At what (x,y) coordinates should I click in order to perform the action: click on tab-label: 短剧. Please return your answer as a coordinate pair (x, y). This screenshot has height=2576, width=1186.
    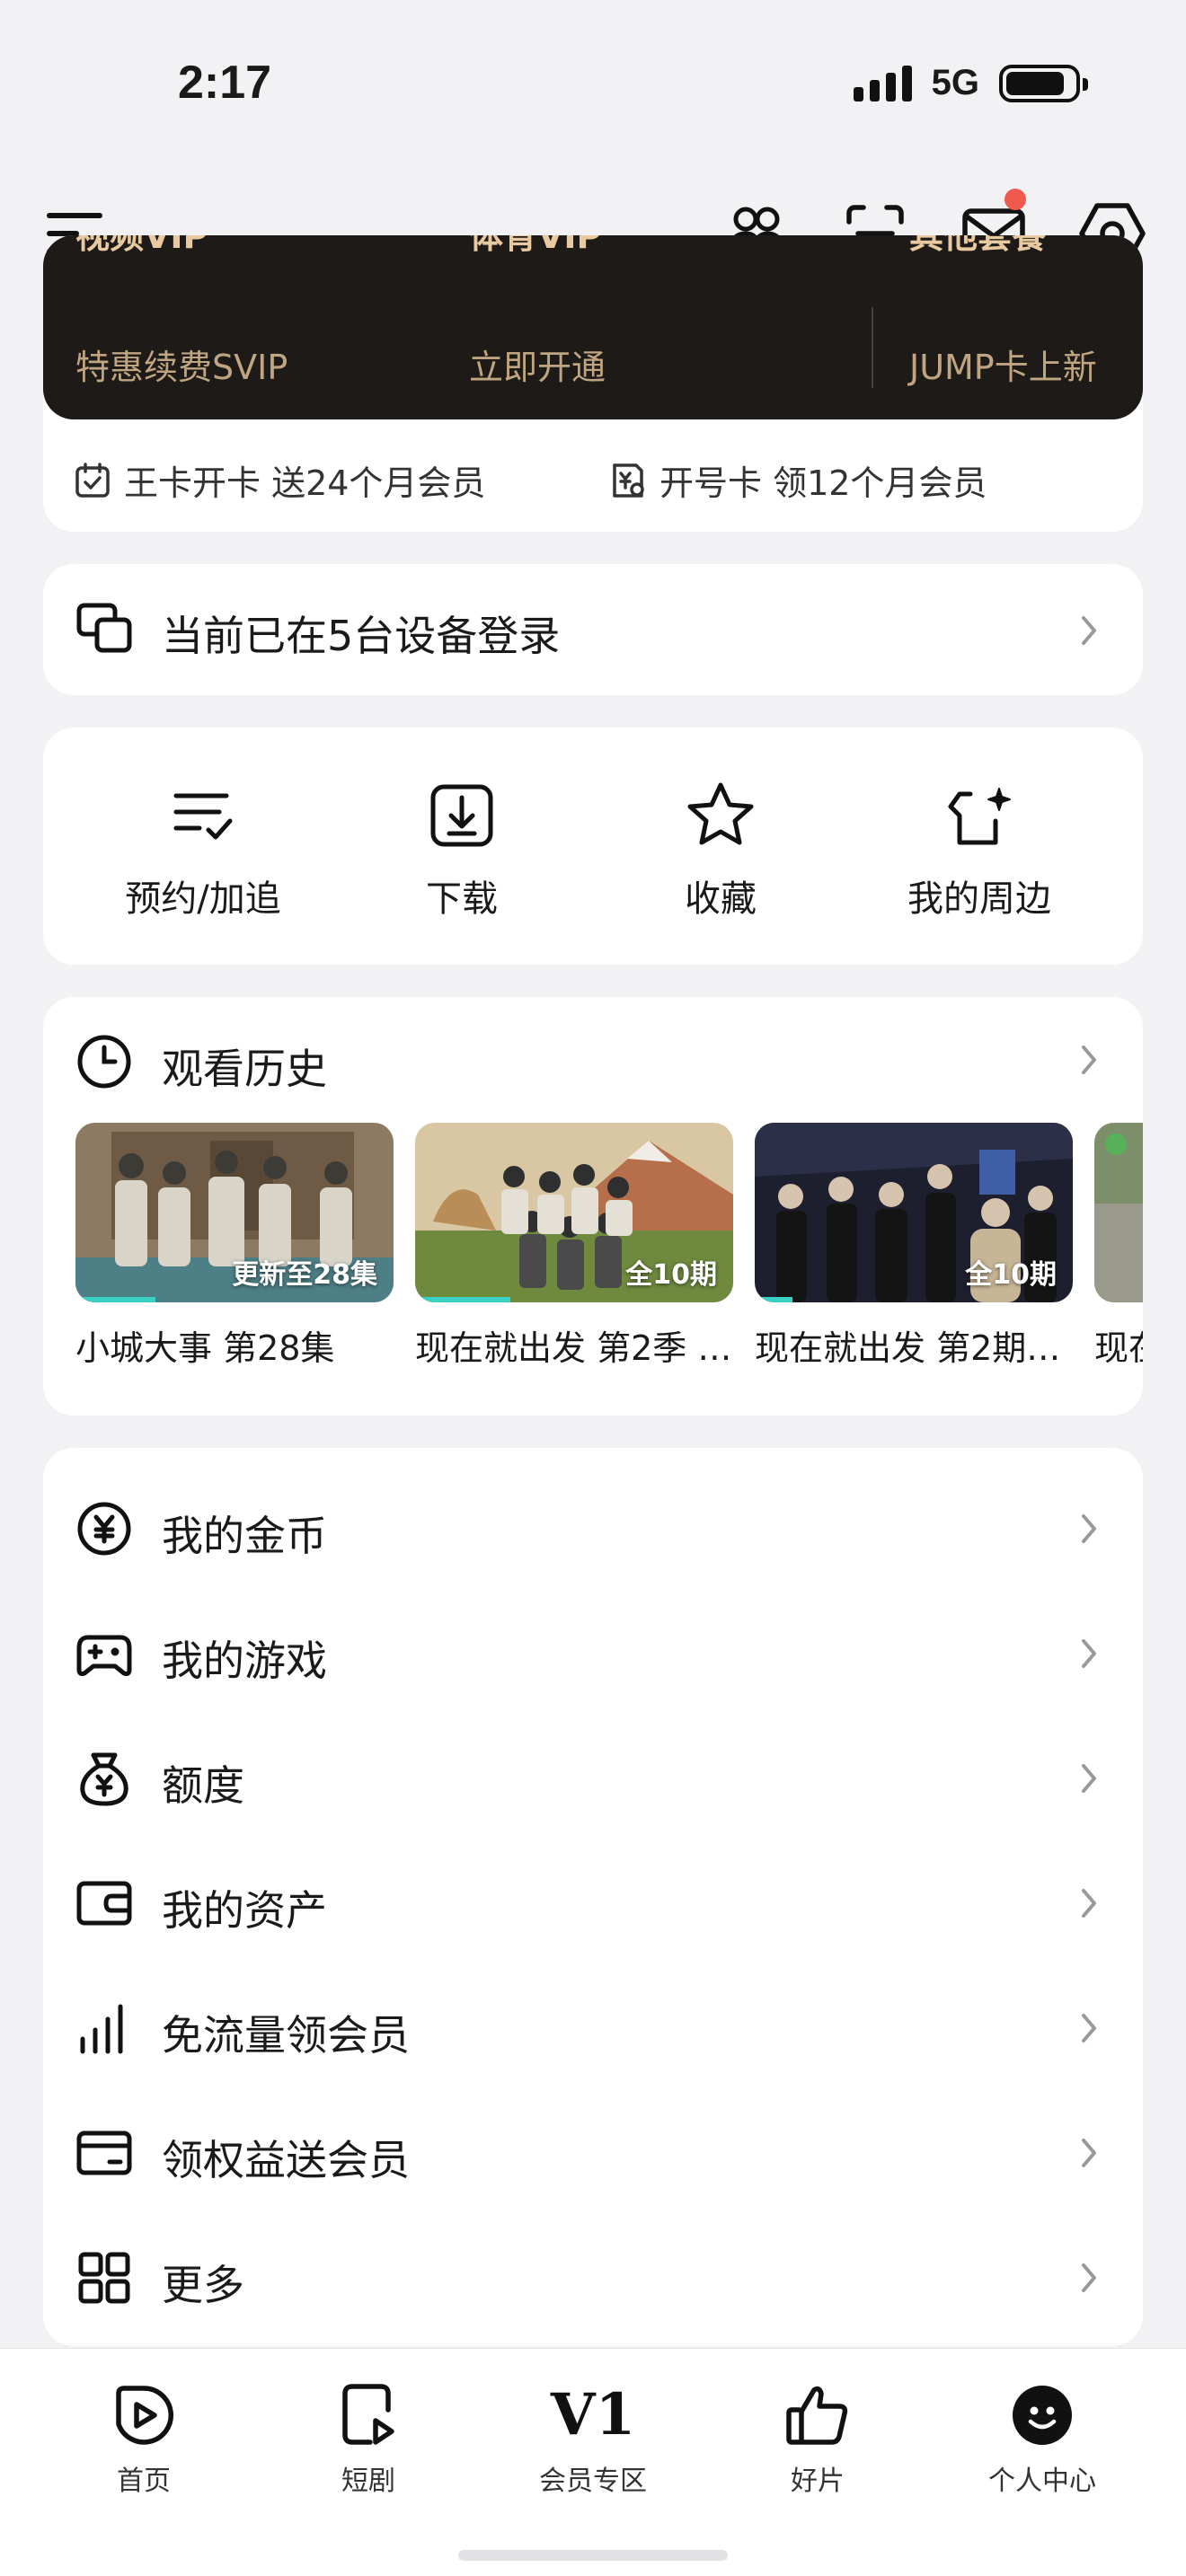
    Looking at the image, I should click on (368, 2481).